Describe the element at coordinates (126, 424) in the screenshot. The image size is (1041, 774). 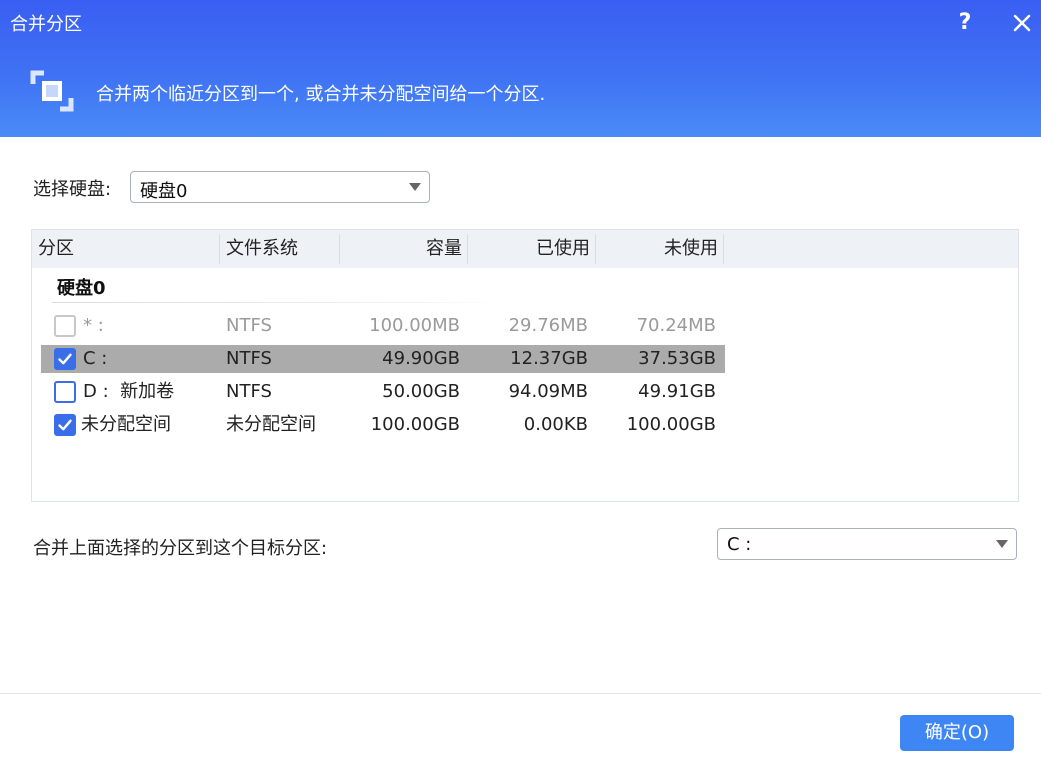
I see `partition-name: 未分配空间` at that location.